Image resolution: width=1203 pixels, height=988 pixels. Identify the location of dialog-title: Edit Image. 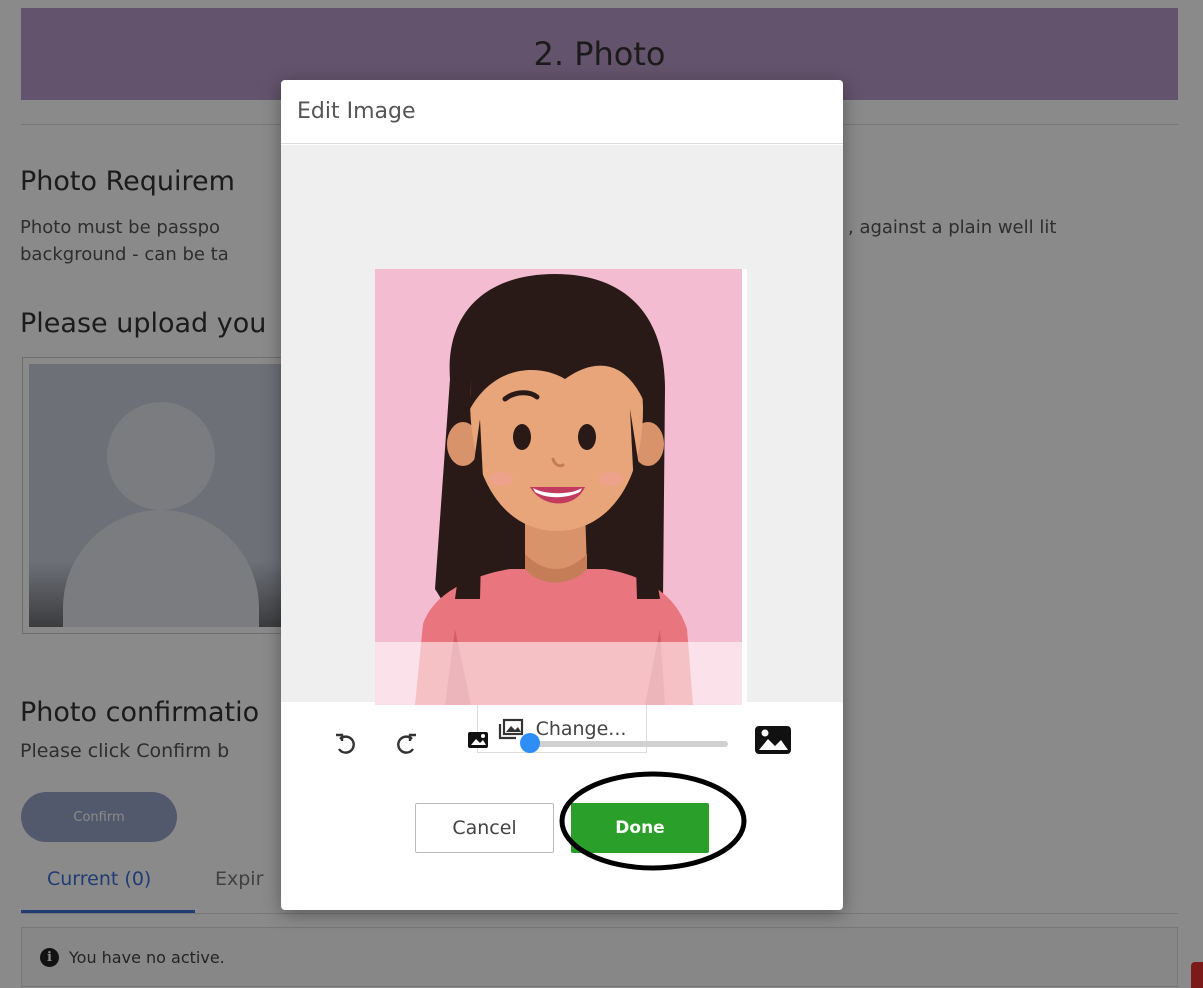
(356, 111).